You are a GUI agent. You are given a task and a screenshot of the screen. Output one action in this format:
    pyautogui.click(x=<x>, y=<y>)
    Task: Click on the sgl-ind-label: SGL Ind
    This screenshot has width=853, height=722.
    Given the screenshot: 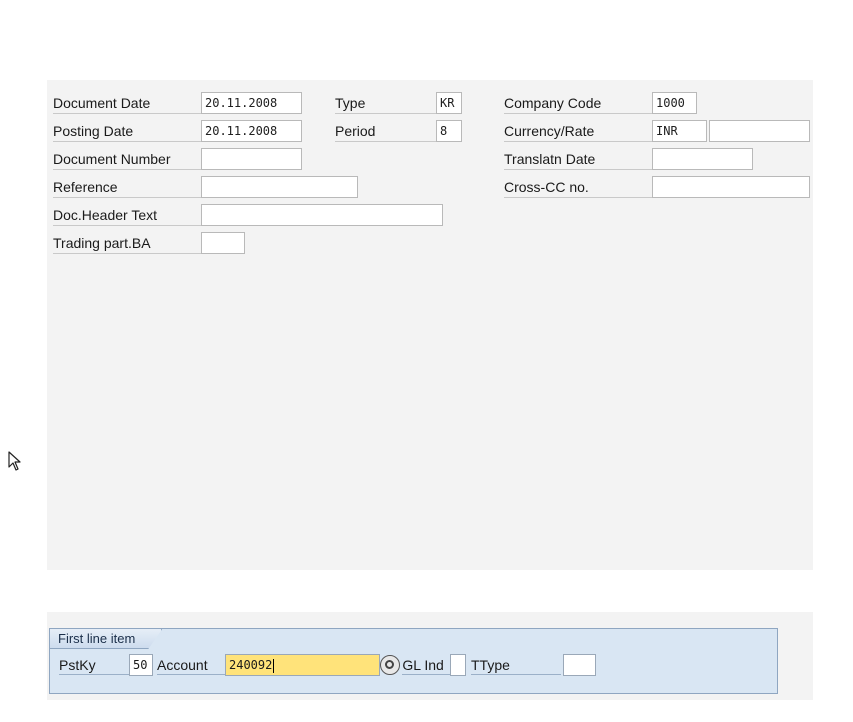 What is the action you would take?
    pyautogui.click(x=426, y=665)
    